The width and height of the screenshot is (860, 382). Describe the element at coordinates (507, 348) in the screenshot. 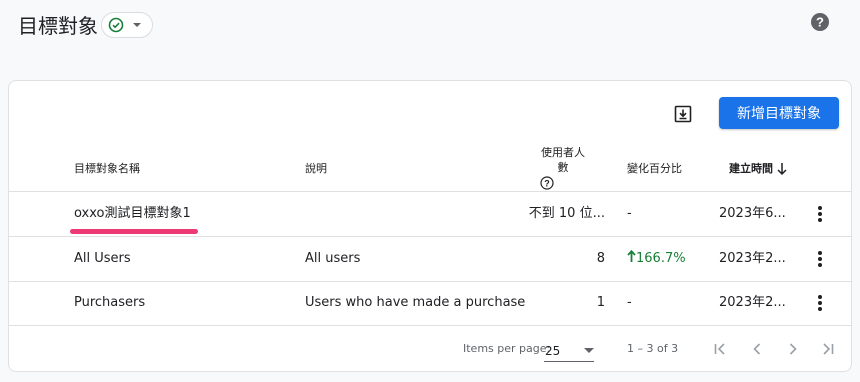

I see `items-per-page-label: Items per page:` at that location.